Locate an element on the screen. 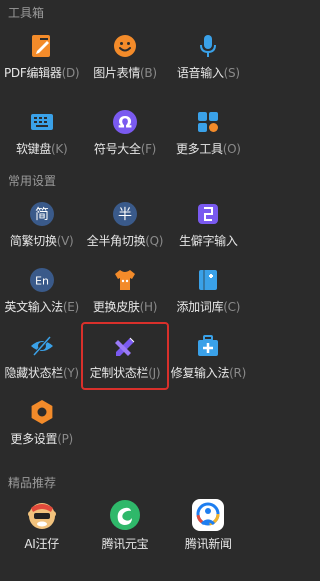 This screenshot has height=581, width=320. setting-repair-ime: 修复输入法(R) is located at coordinates (208, 356).